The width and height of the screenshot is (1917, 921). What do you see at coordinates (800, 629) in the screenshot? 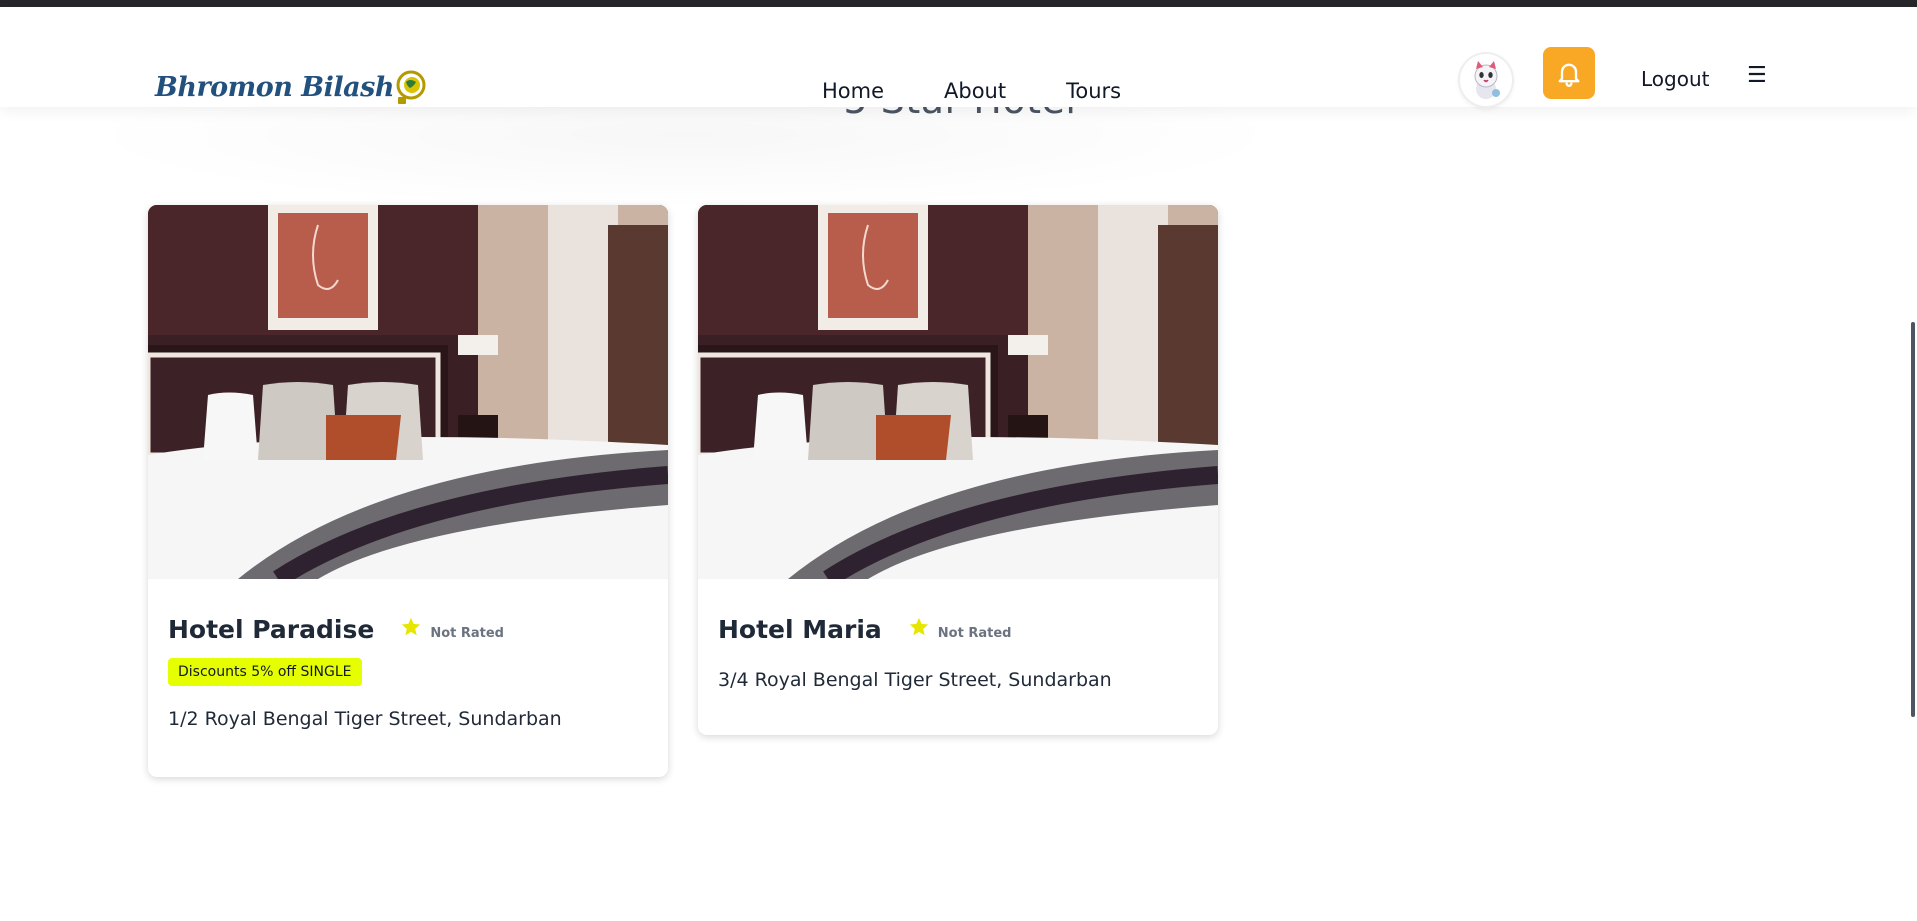
I see `hotel-name: Hotel Maria` at bounding box center [800, 629].